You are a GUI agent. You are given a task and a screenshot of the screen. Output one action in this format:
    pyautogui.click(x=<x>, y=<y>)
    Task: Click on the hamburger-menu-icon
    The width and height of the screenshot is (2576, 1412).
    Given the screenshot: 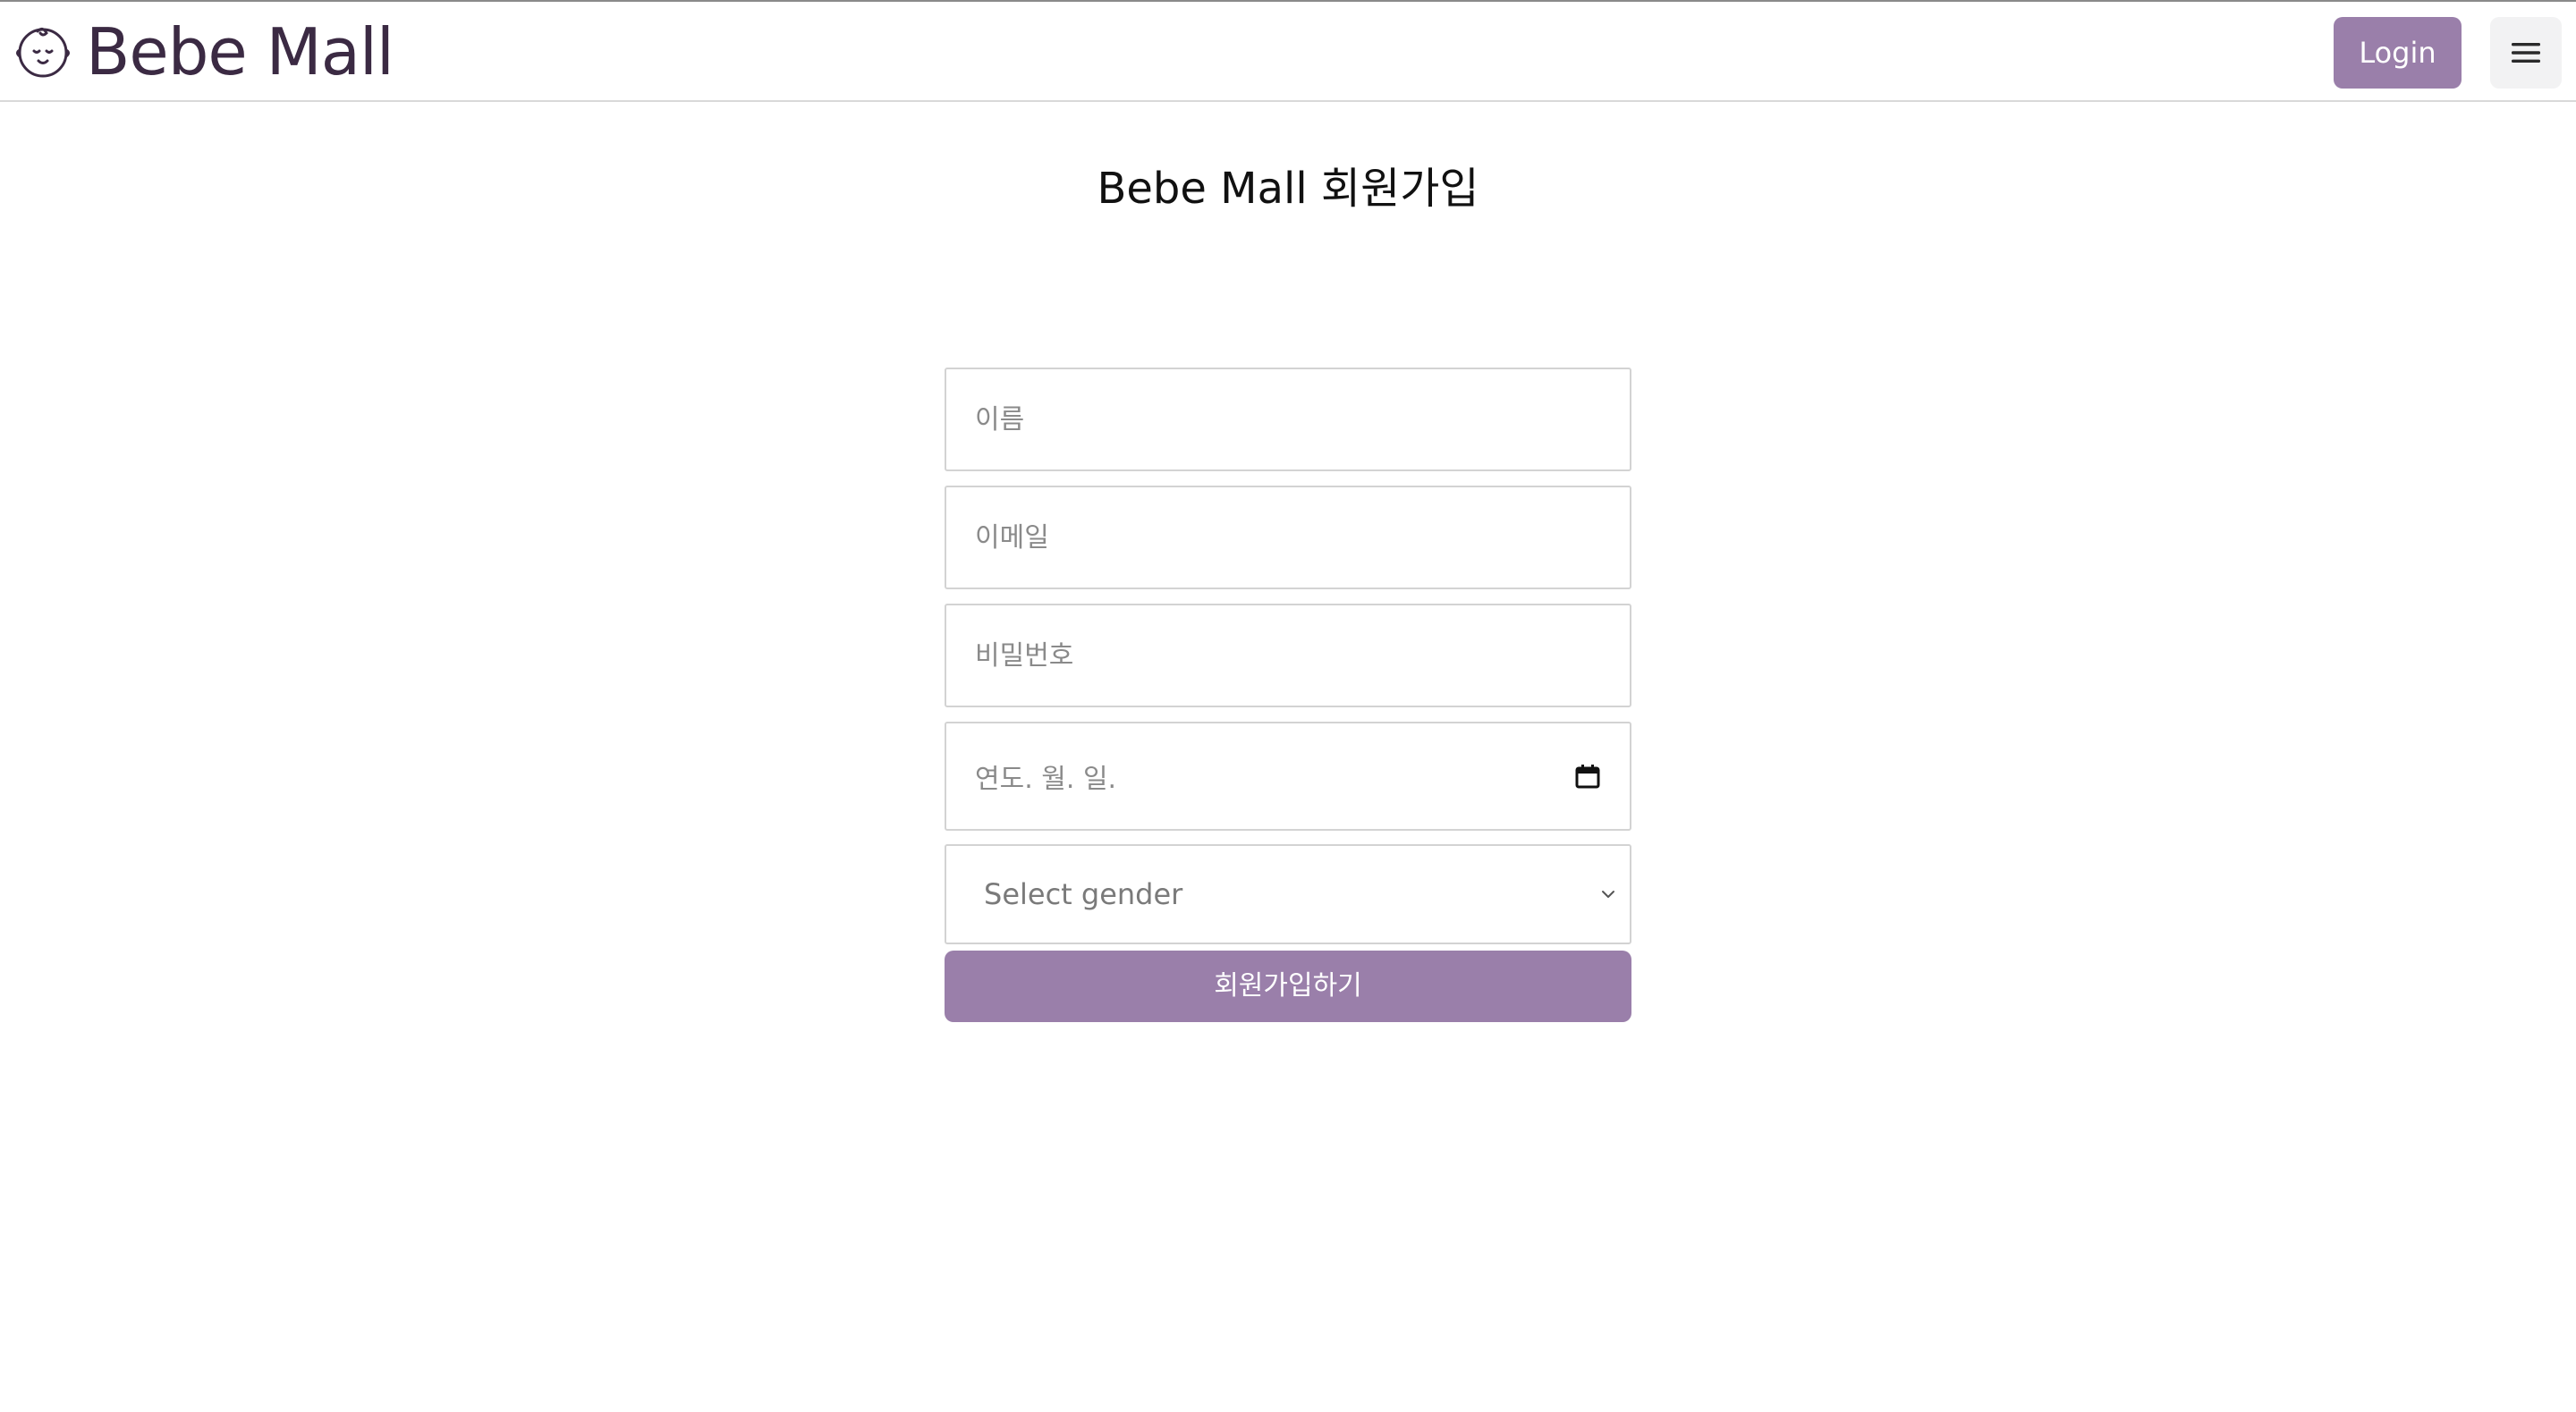 What is the action you would take?
    pyautogui.click(x=2526, y=52)
    